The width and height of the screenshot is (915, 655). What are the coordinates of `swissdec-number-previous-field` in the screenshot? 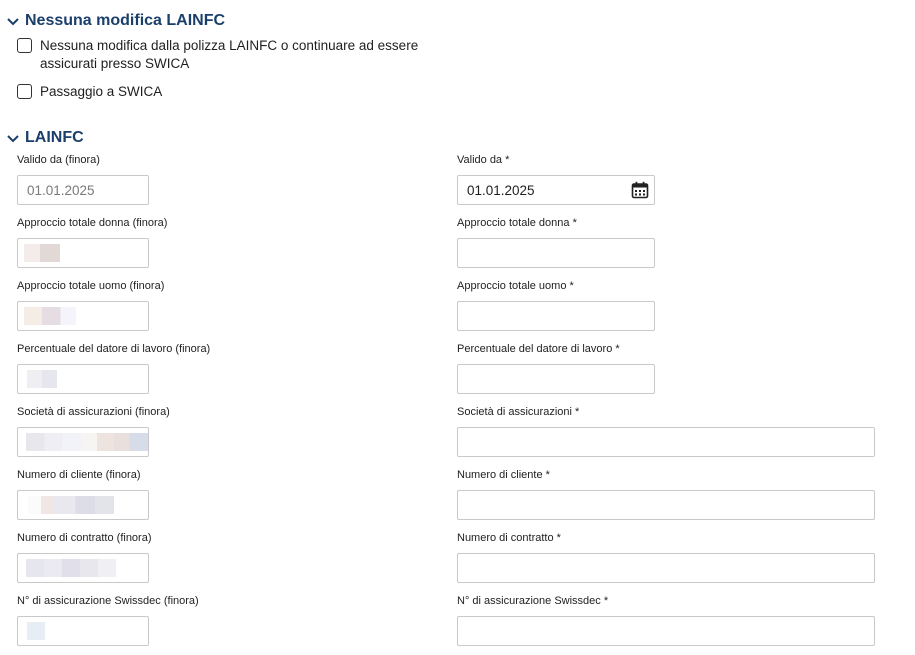 It's located at (83, 631).